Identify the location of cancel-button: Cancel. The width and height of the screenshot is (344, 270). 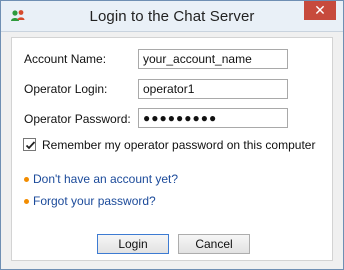
(214, 244).